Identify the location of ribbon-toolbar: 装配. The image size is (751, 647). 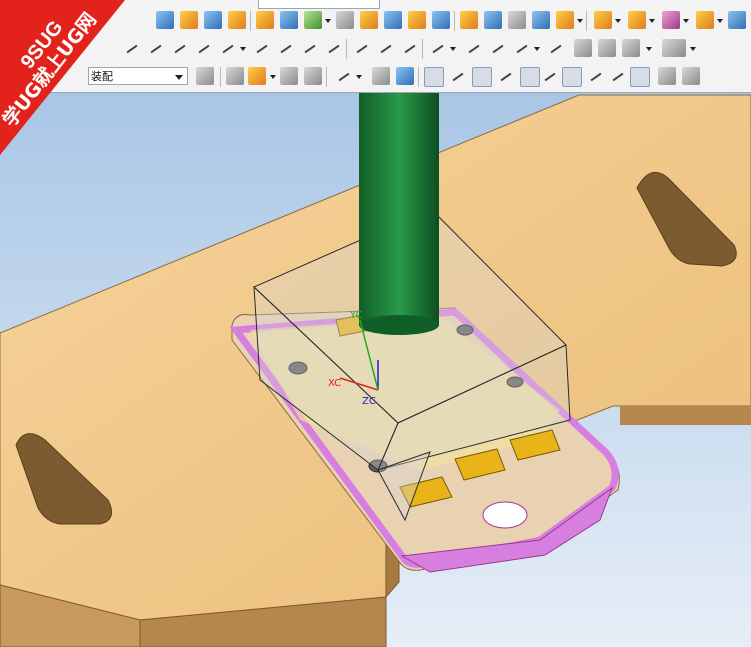
(375, 46).